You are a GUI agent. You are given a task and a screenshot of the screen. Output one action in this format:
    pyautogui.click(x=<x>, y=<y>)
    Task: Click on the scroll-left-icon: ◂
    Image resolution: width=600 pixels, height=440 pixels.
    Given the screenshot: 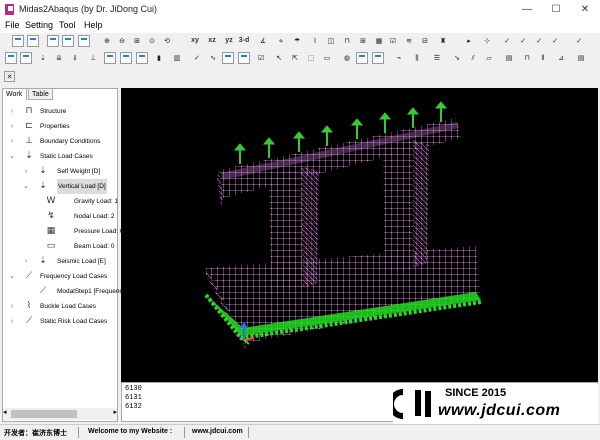 What is the action you would take?
    pyautogui.click(x=5, y=412)
    